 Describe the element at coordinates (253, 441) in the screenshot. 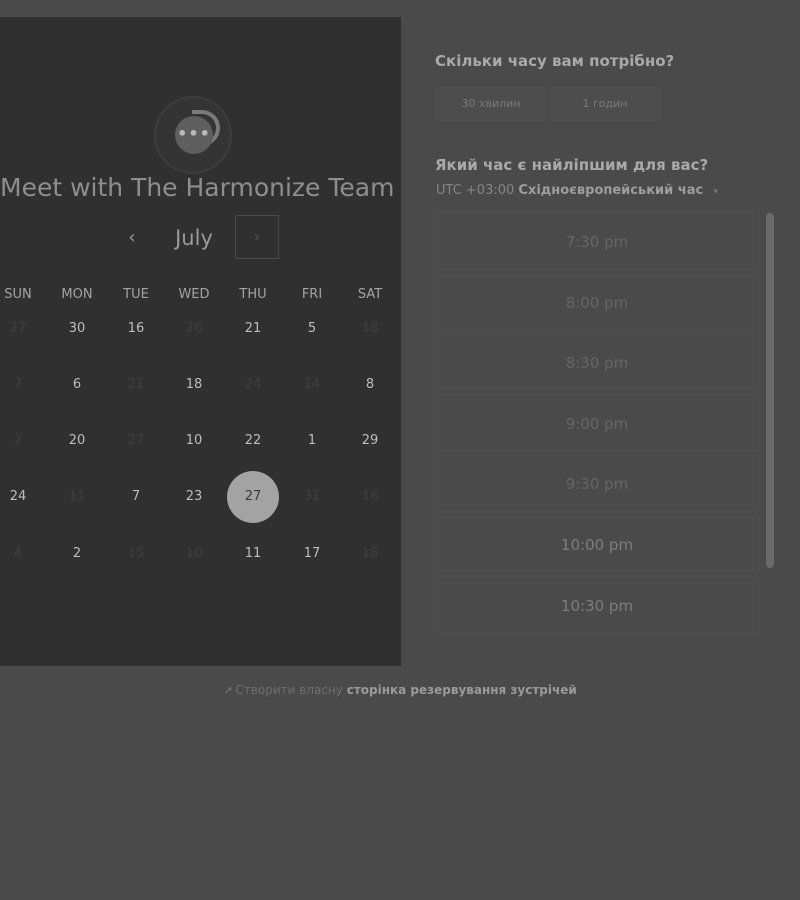

I see `calendar-day: 22` at that location.